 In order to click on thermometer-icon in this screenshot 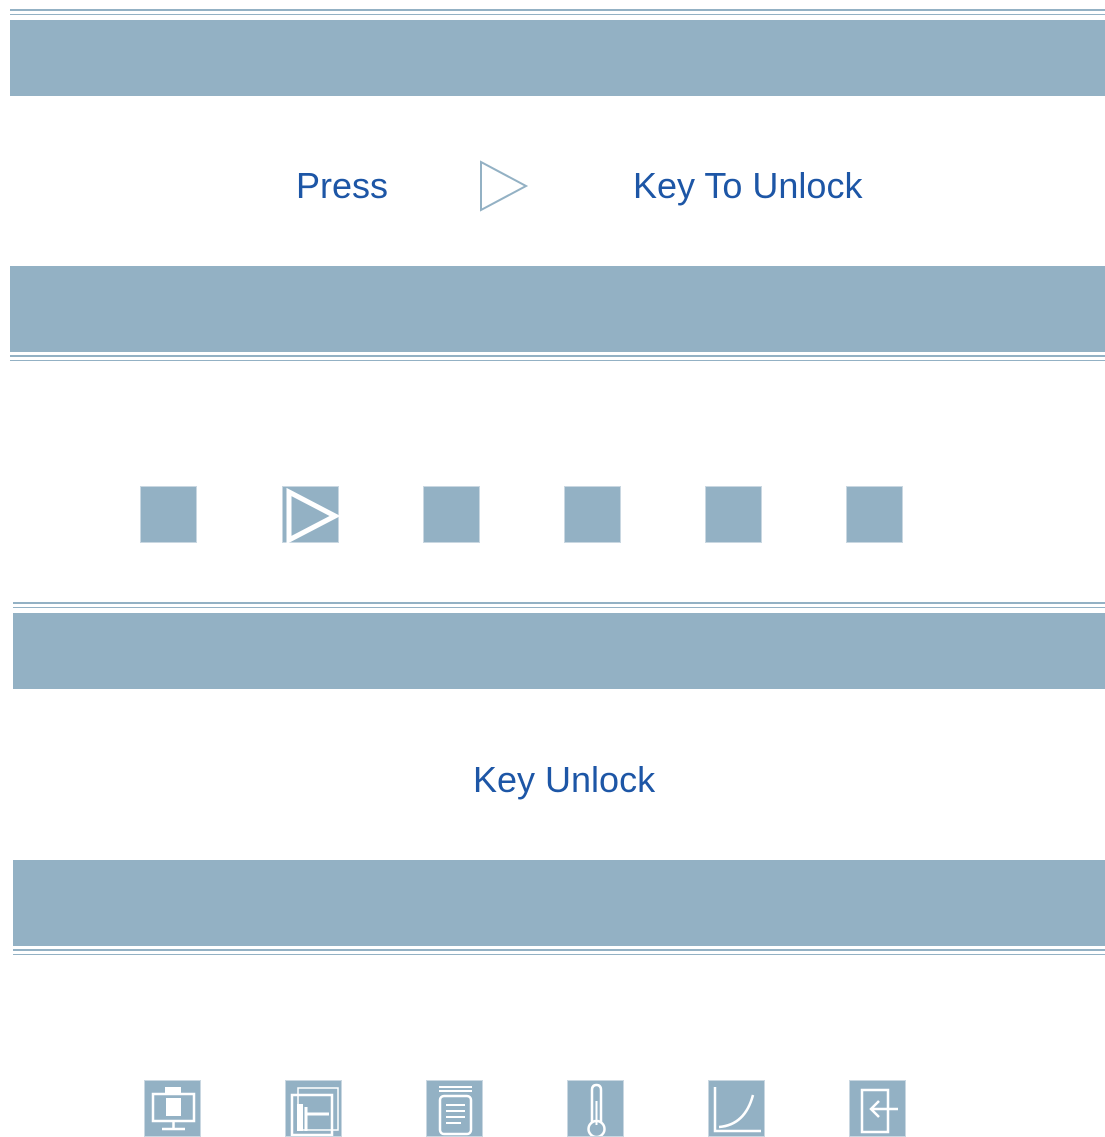, I will do `click(596, 1109)`.